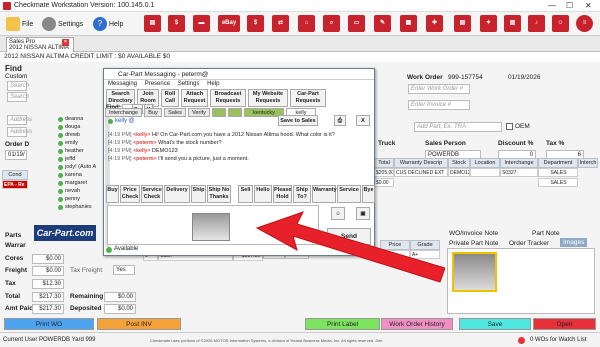 This screenshot has width=600, height=347. I want to click on contact-item: jeffd, so click(66, 159).